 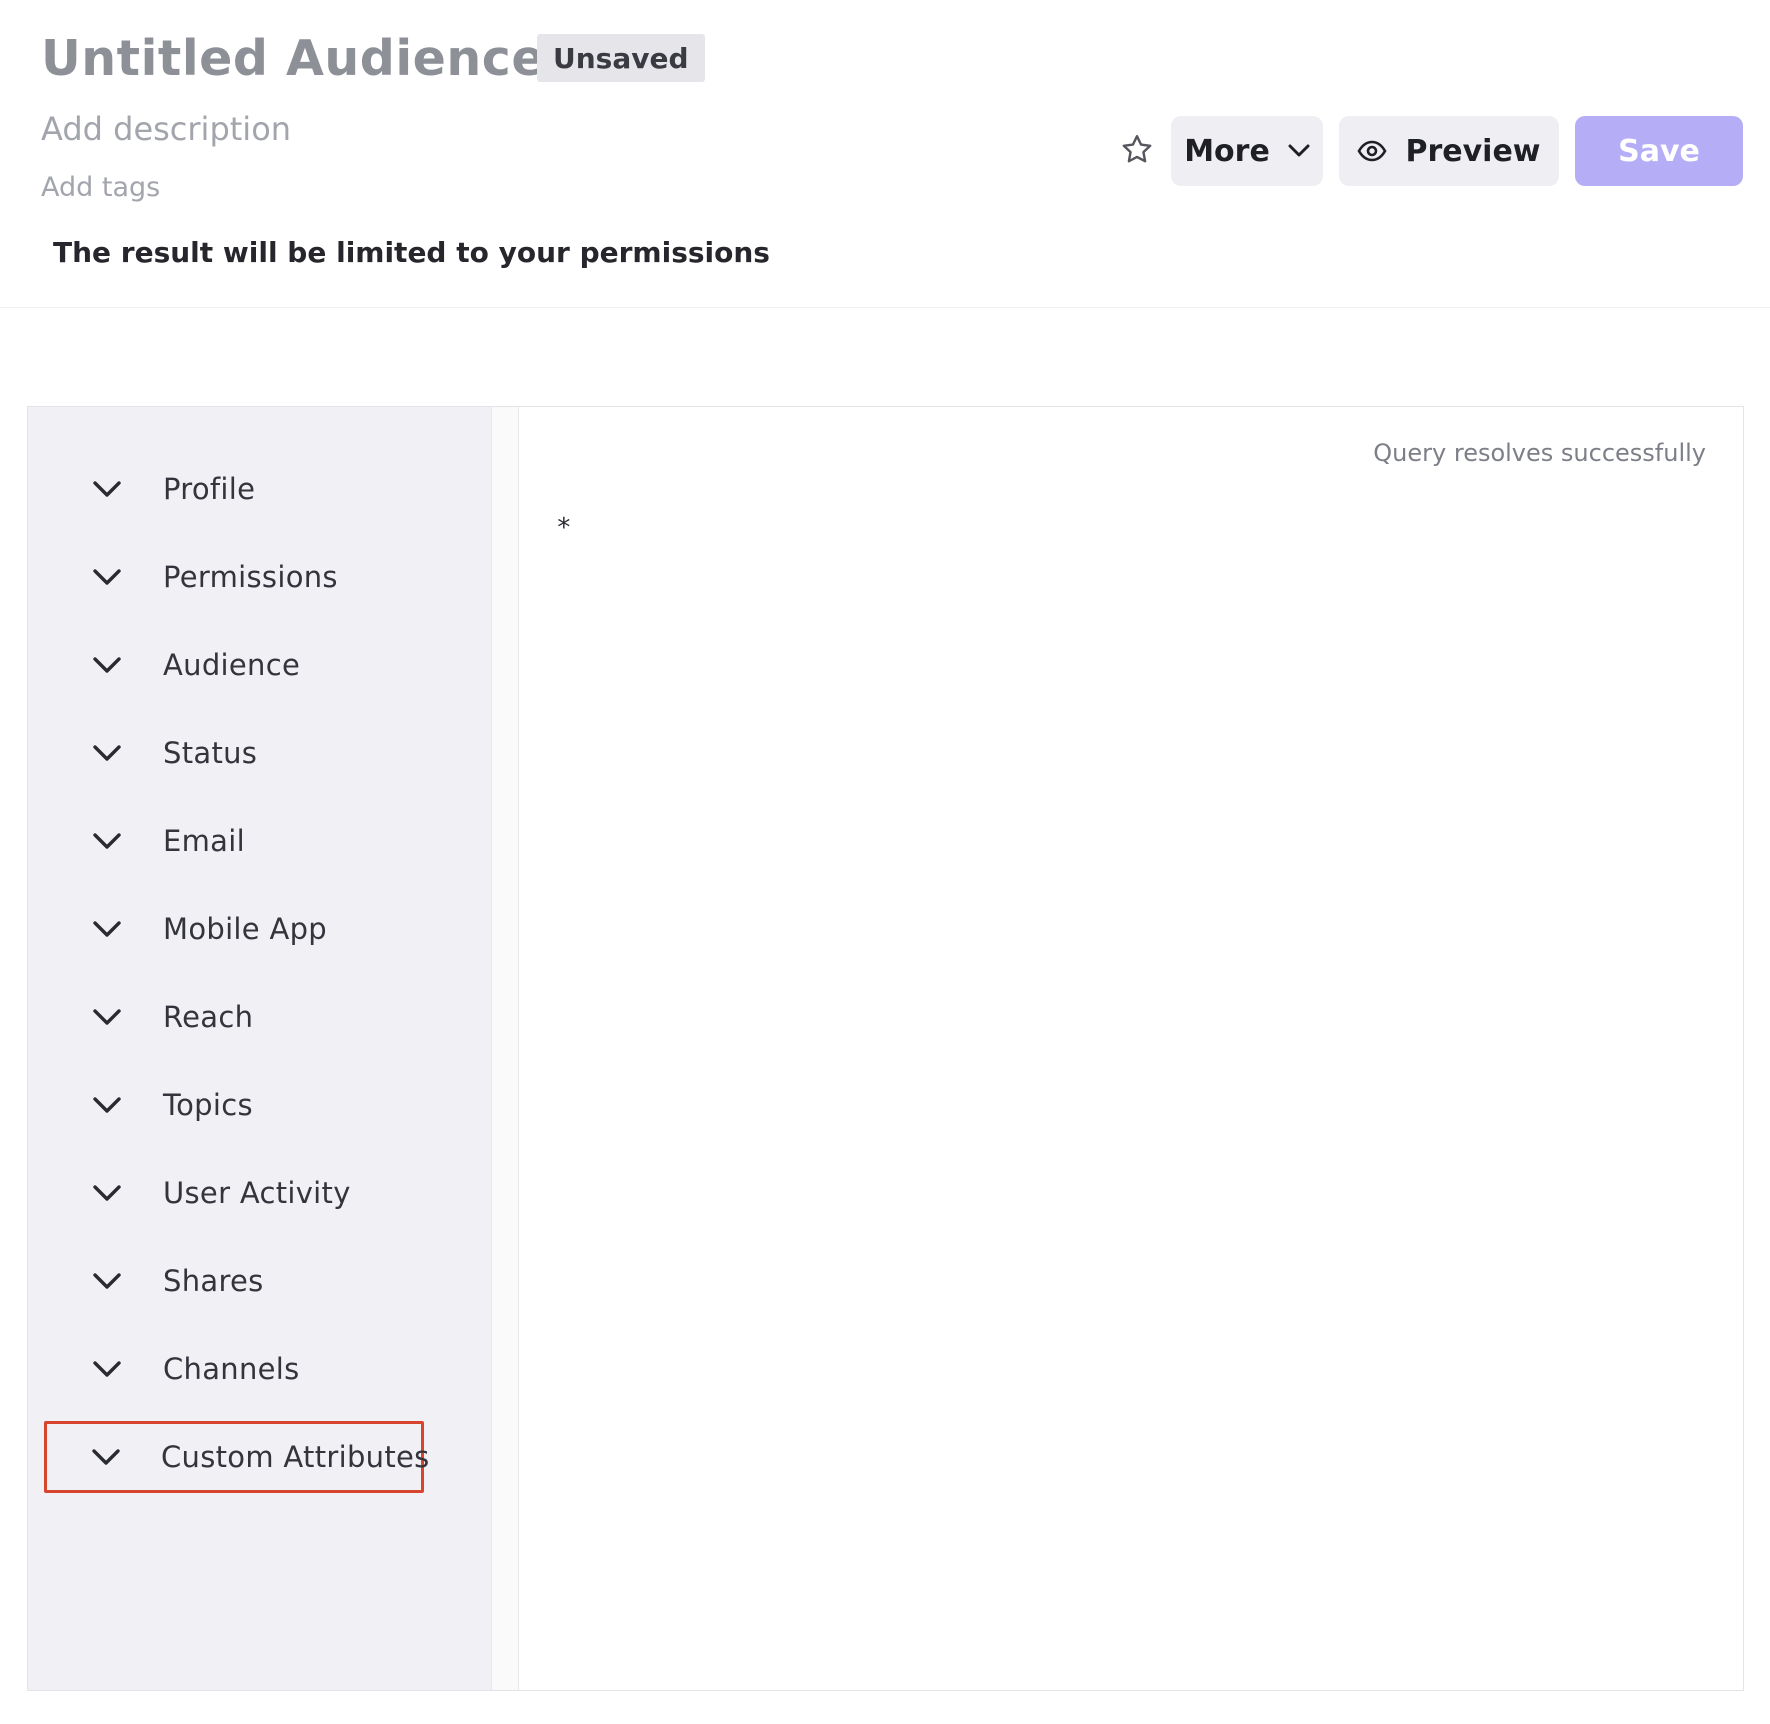 I want to click on more-button: More, so click(x=1247, y=151).